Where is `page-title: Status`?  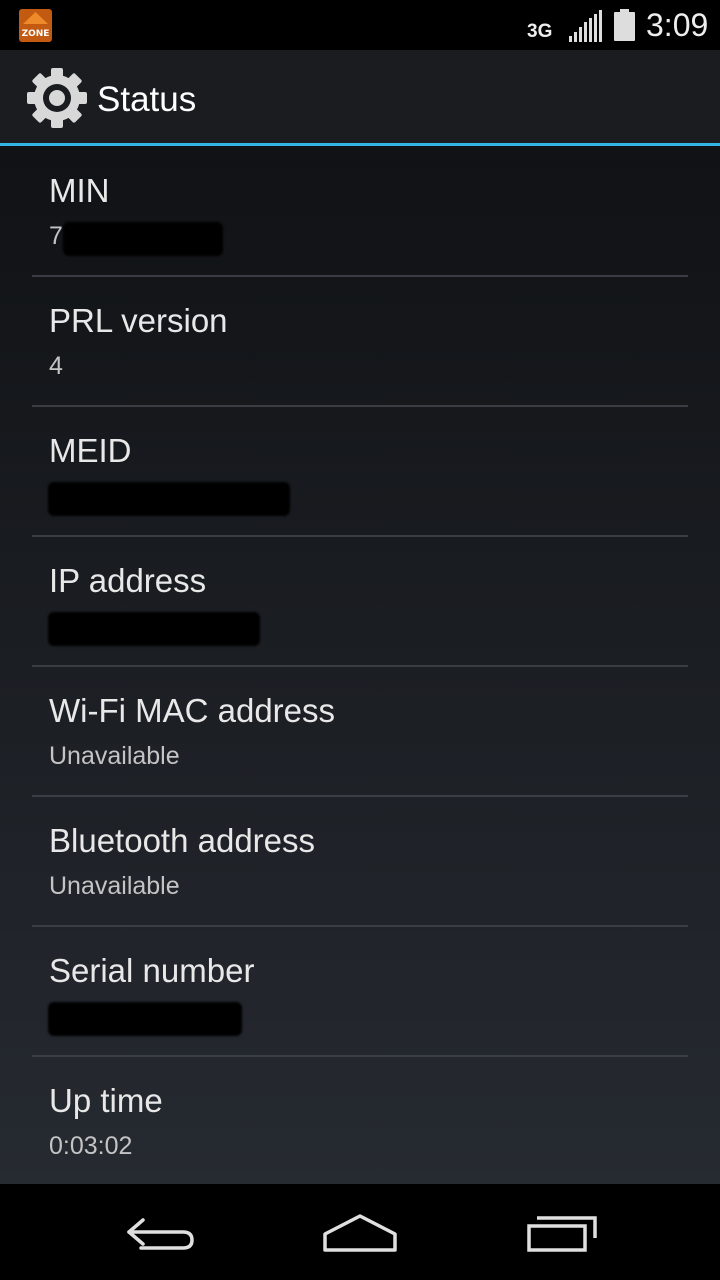
page-title: Status is located at coordinates (147, 99).